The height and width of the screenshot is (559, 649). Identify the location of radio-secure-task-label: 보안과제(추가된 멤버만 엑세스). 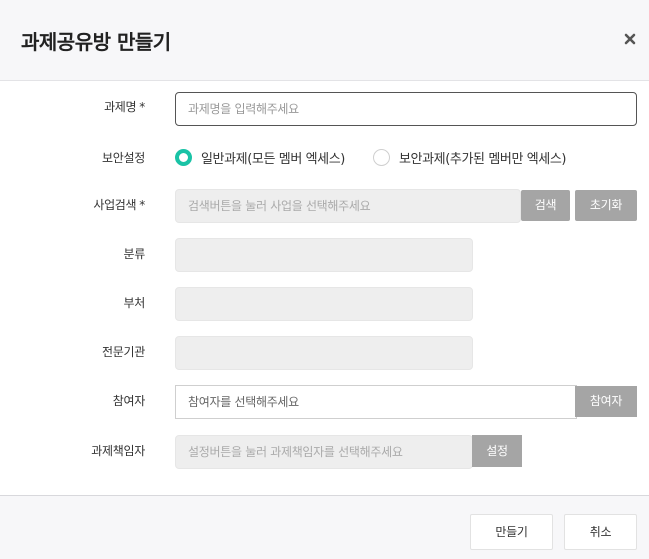
(483, 159).